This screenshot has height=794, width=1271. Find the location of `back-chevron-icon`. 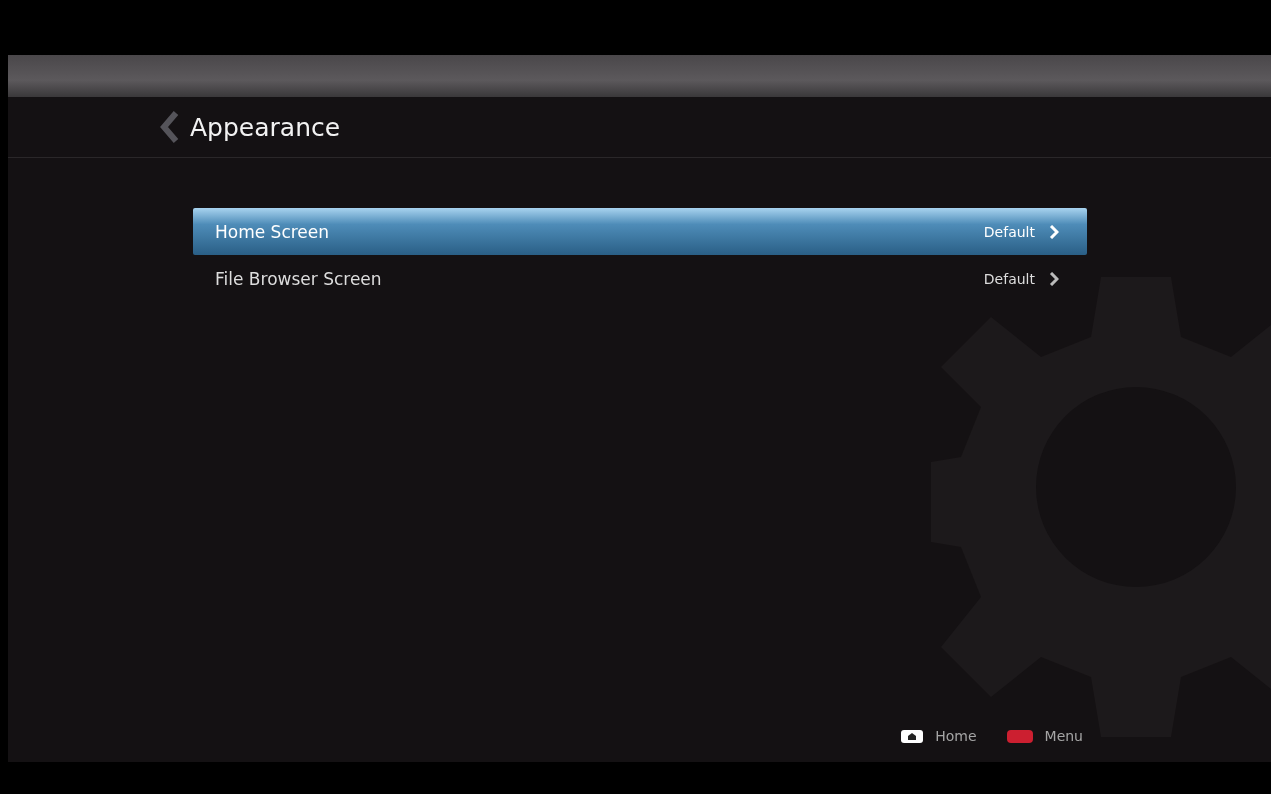

back-chevron-icon is located at coordinates (170, 127).